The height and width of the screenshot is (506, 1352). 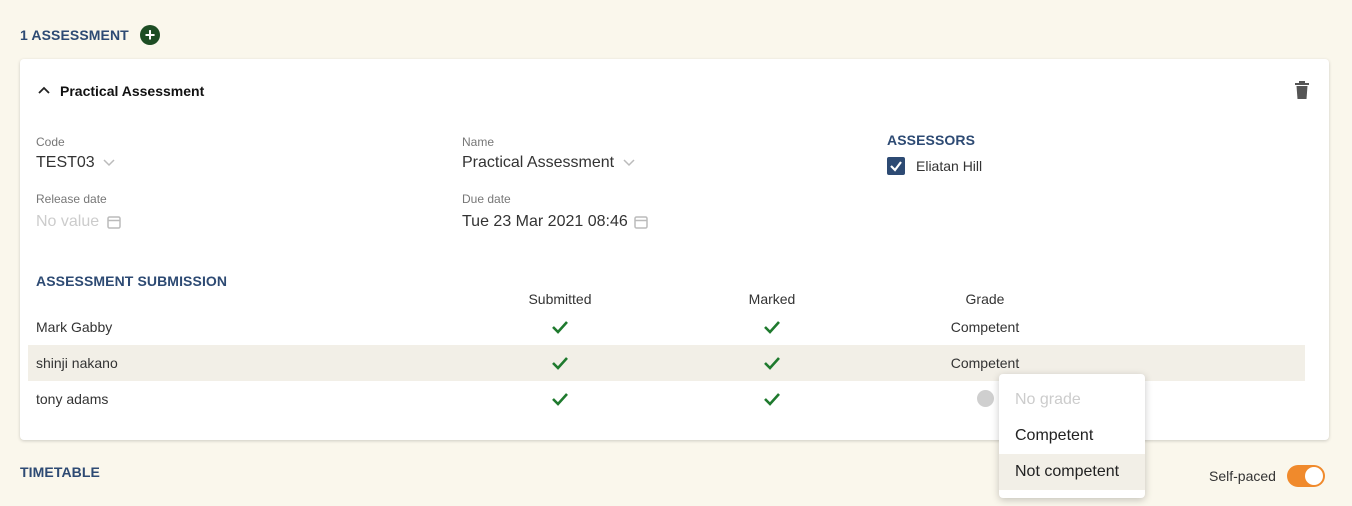 I want to click on assessors-title: ASSESSORS, so click(x=931, y=140).